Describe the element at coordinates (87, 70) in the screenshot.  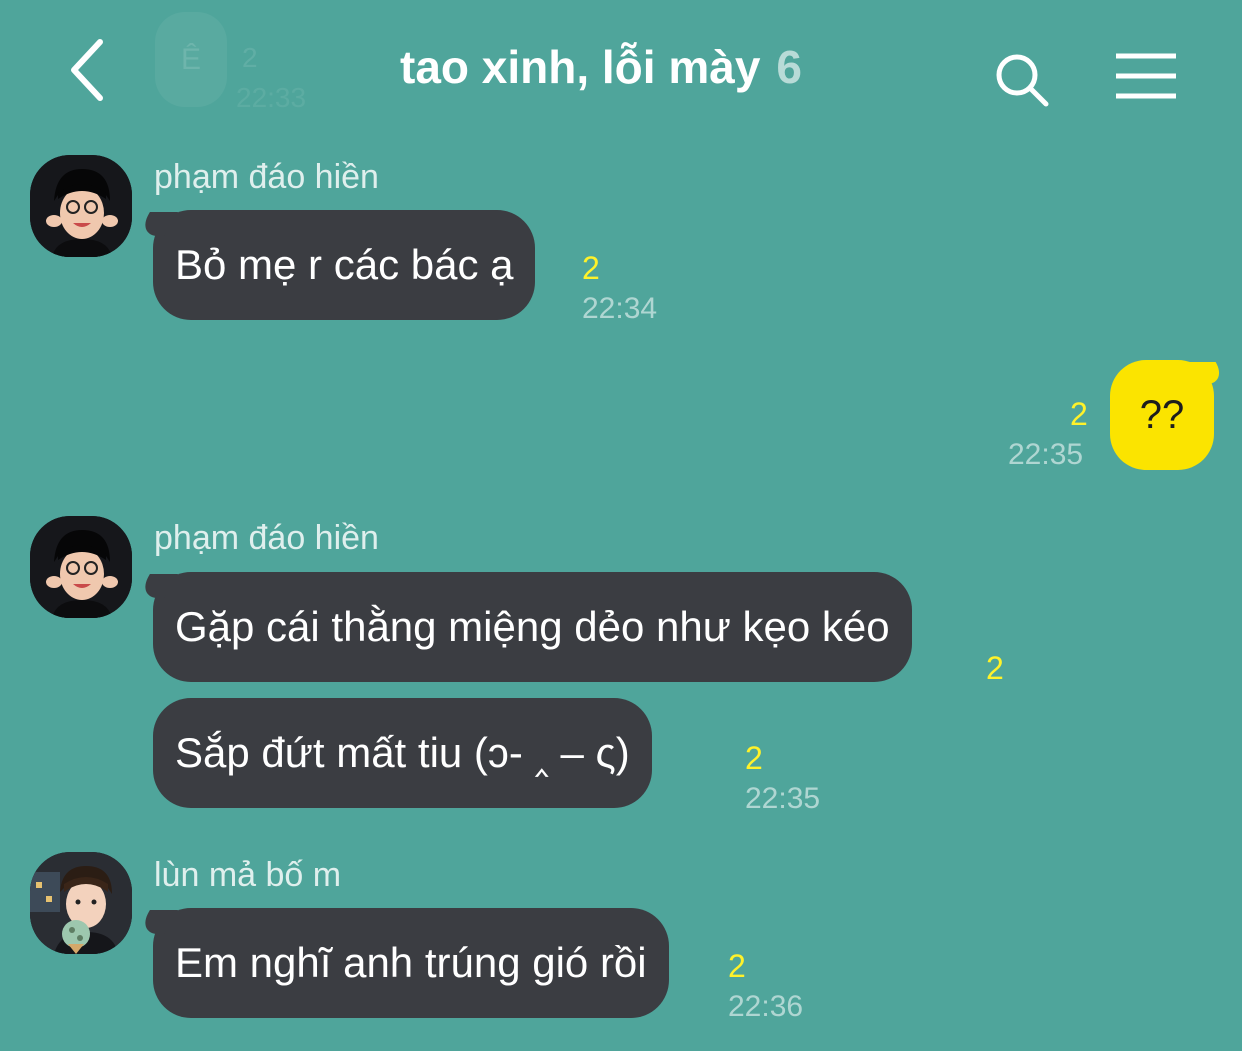
I see `chevron-left-icon` at that location.